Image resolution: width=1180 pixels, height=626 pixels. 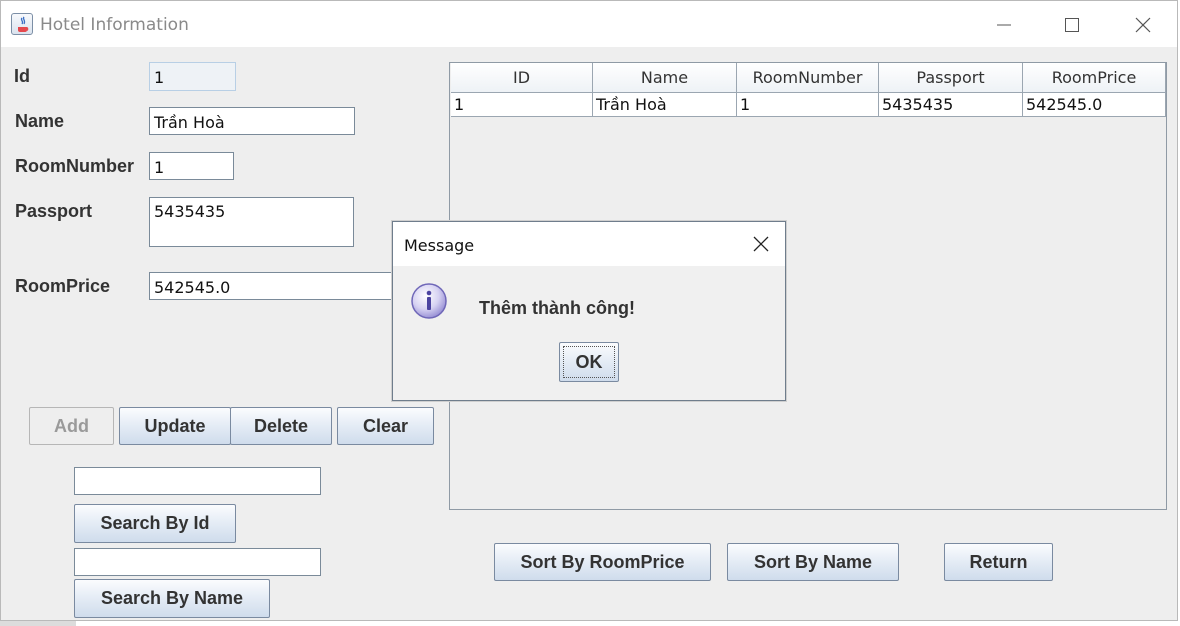 What do you see at coordinates (1094, 78) in the screenshot?
I see `column-header-room-price: RoomPrice` at bounding box center [1094, 78].